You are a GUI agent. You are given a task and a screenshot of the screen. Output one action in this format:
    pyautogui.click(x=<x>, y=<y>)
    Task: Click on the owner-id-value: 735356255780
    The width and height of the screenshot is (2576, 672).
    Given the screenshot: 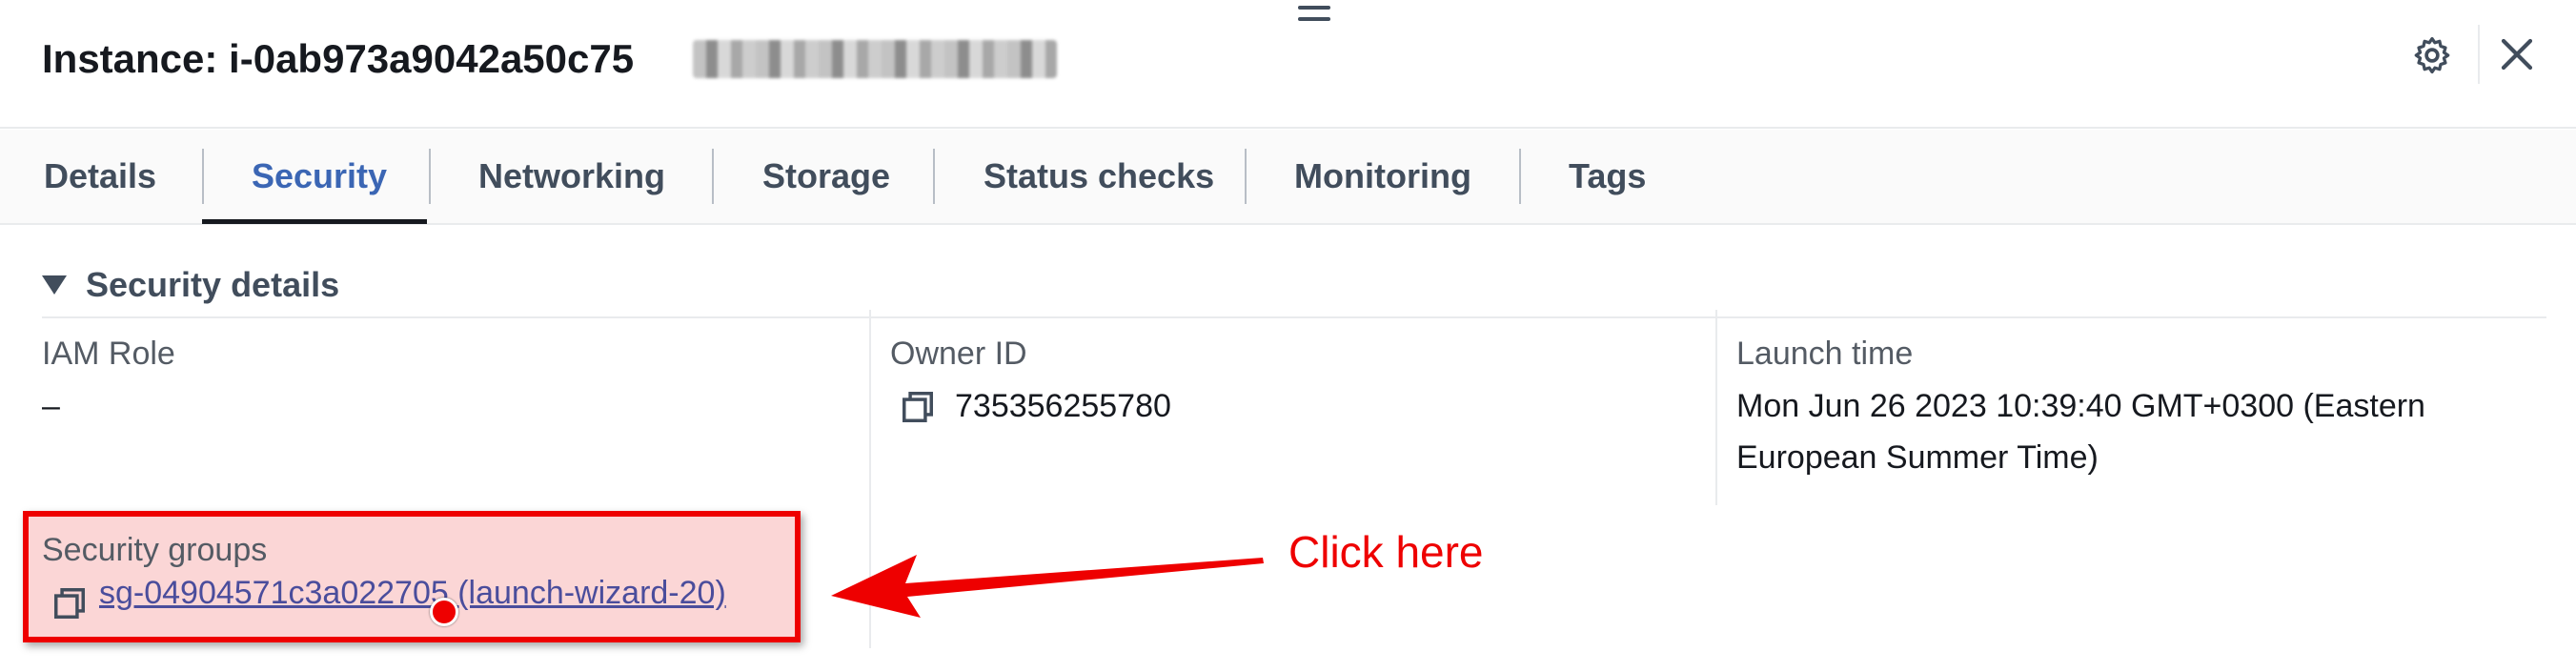 What is the action you would take?
    pyautogui.click(x=1063, y=406)
    